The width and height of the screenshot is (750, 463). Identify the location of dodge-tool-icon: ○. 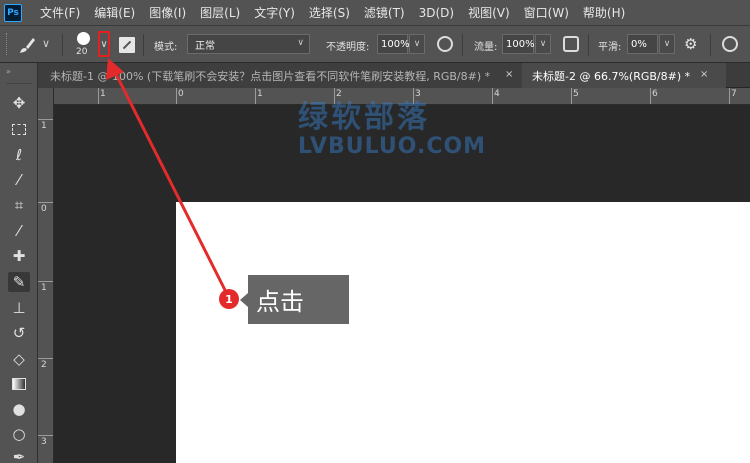
(19, 434).